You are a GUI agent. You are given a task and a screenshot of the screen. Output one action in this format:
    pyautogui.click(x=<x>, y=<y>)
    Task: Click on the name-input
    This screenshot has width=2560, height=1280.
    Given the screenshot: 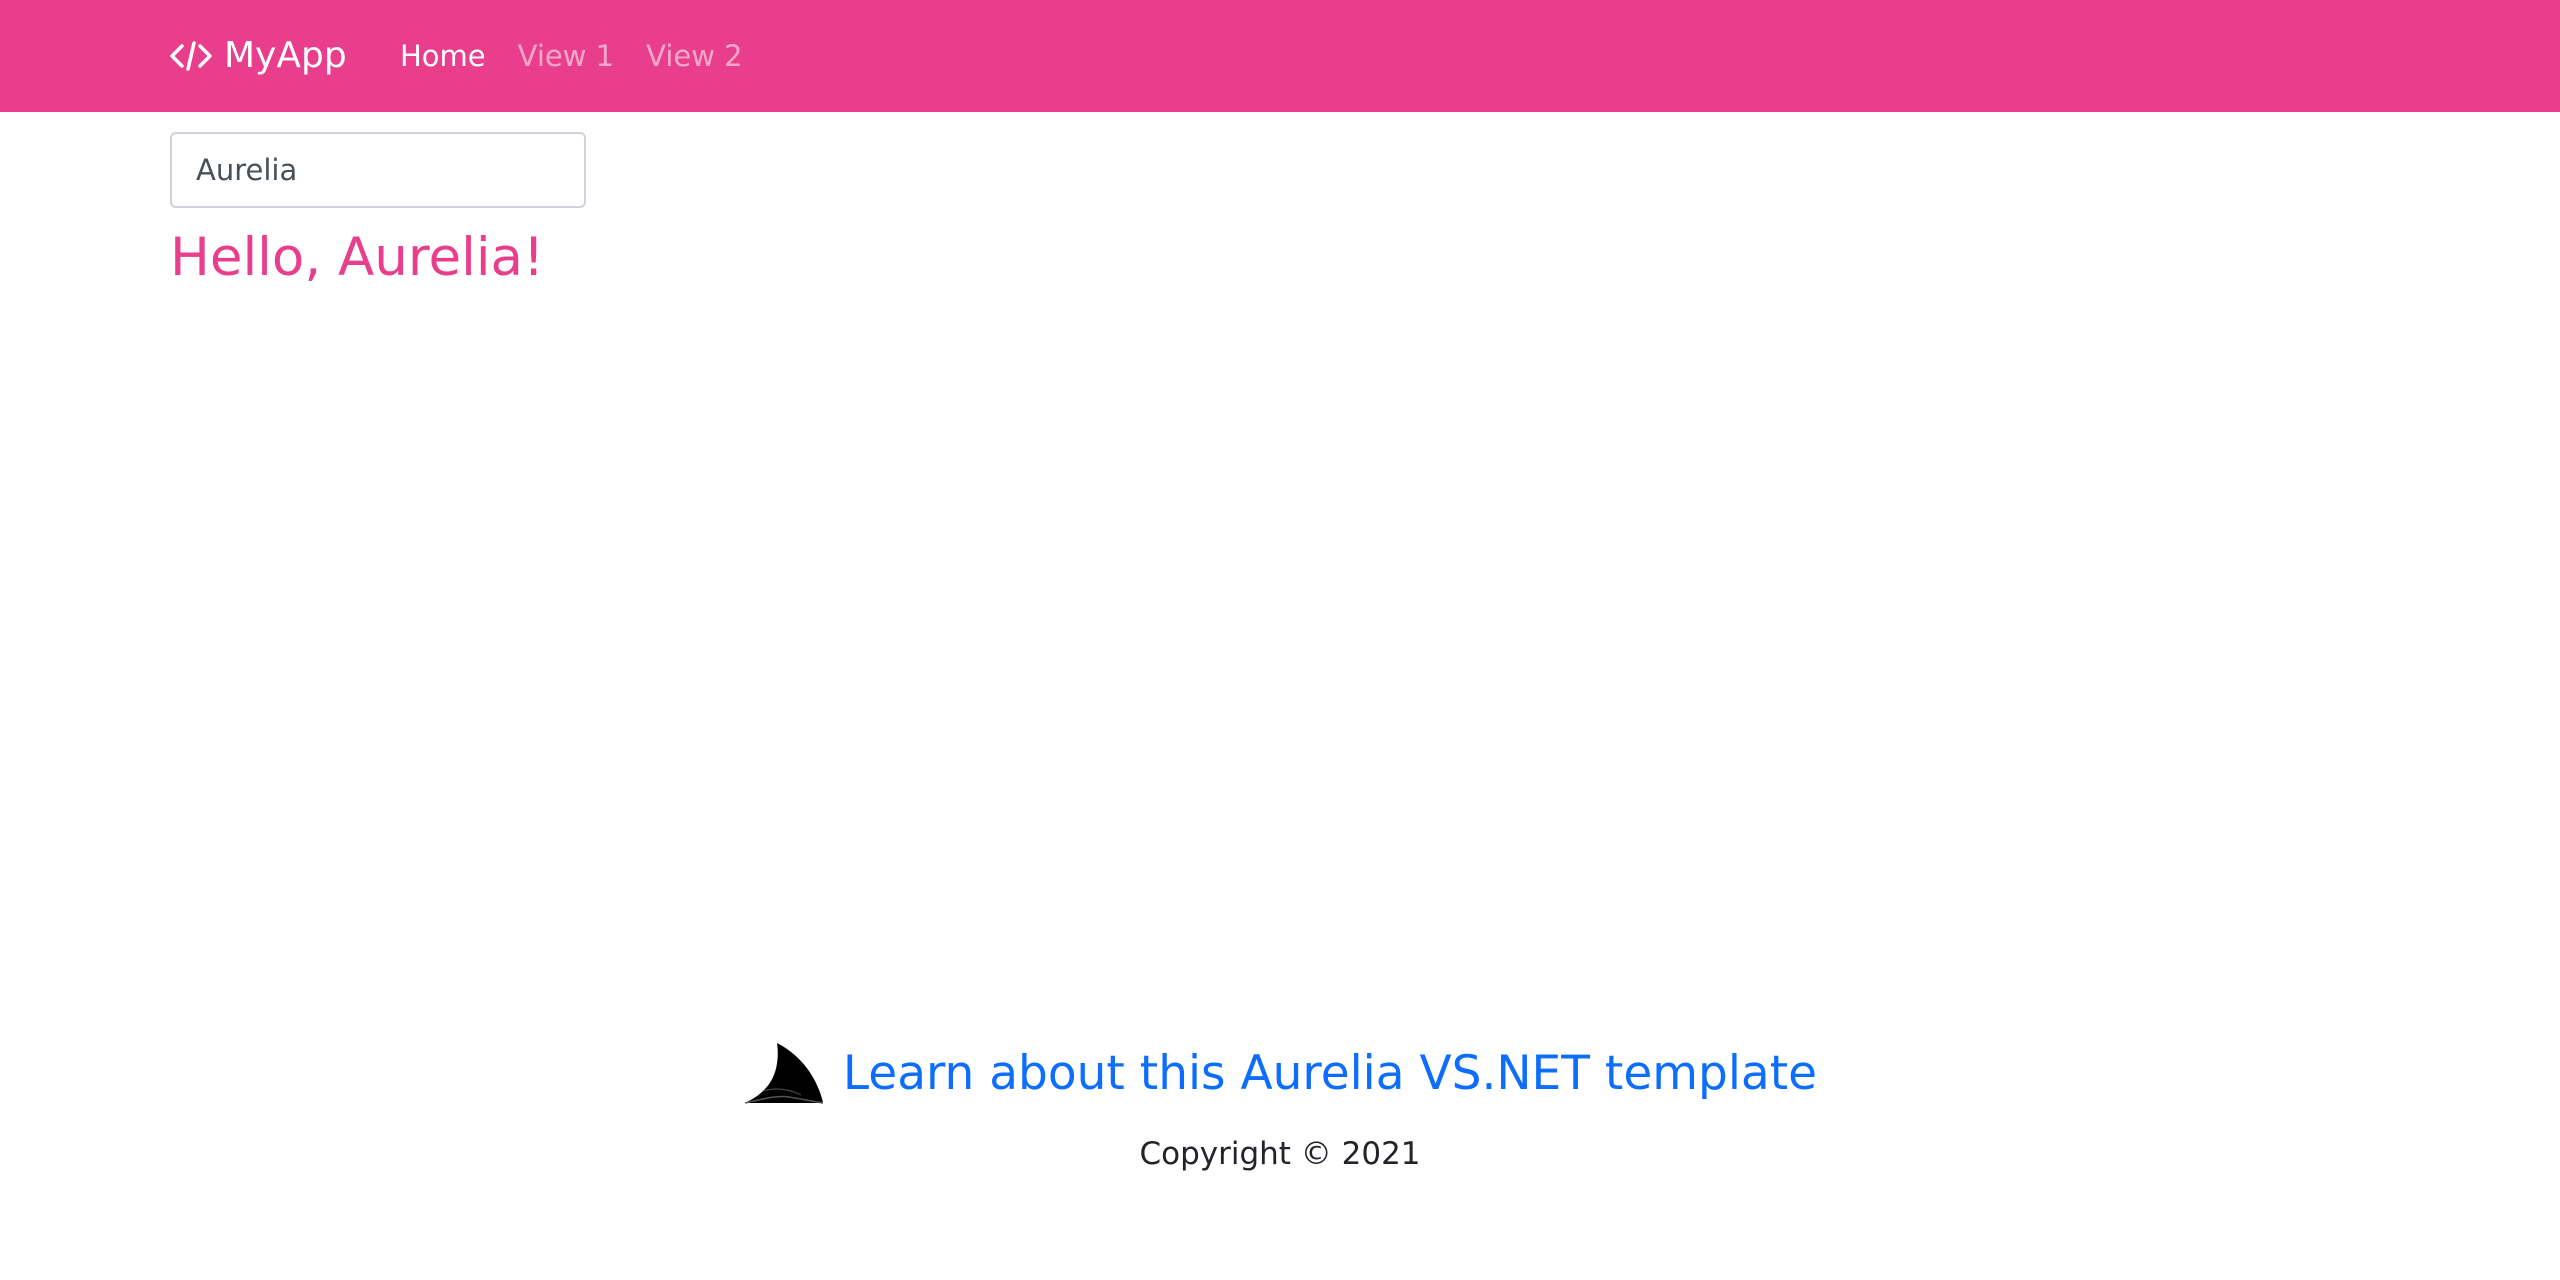 What is the action you would take?
    pyautogui.click(x=378, y=170)
    